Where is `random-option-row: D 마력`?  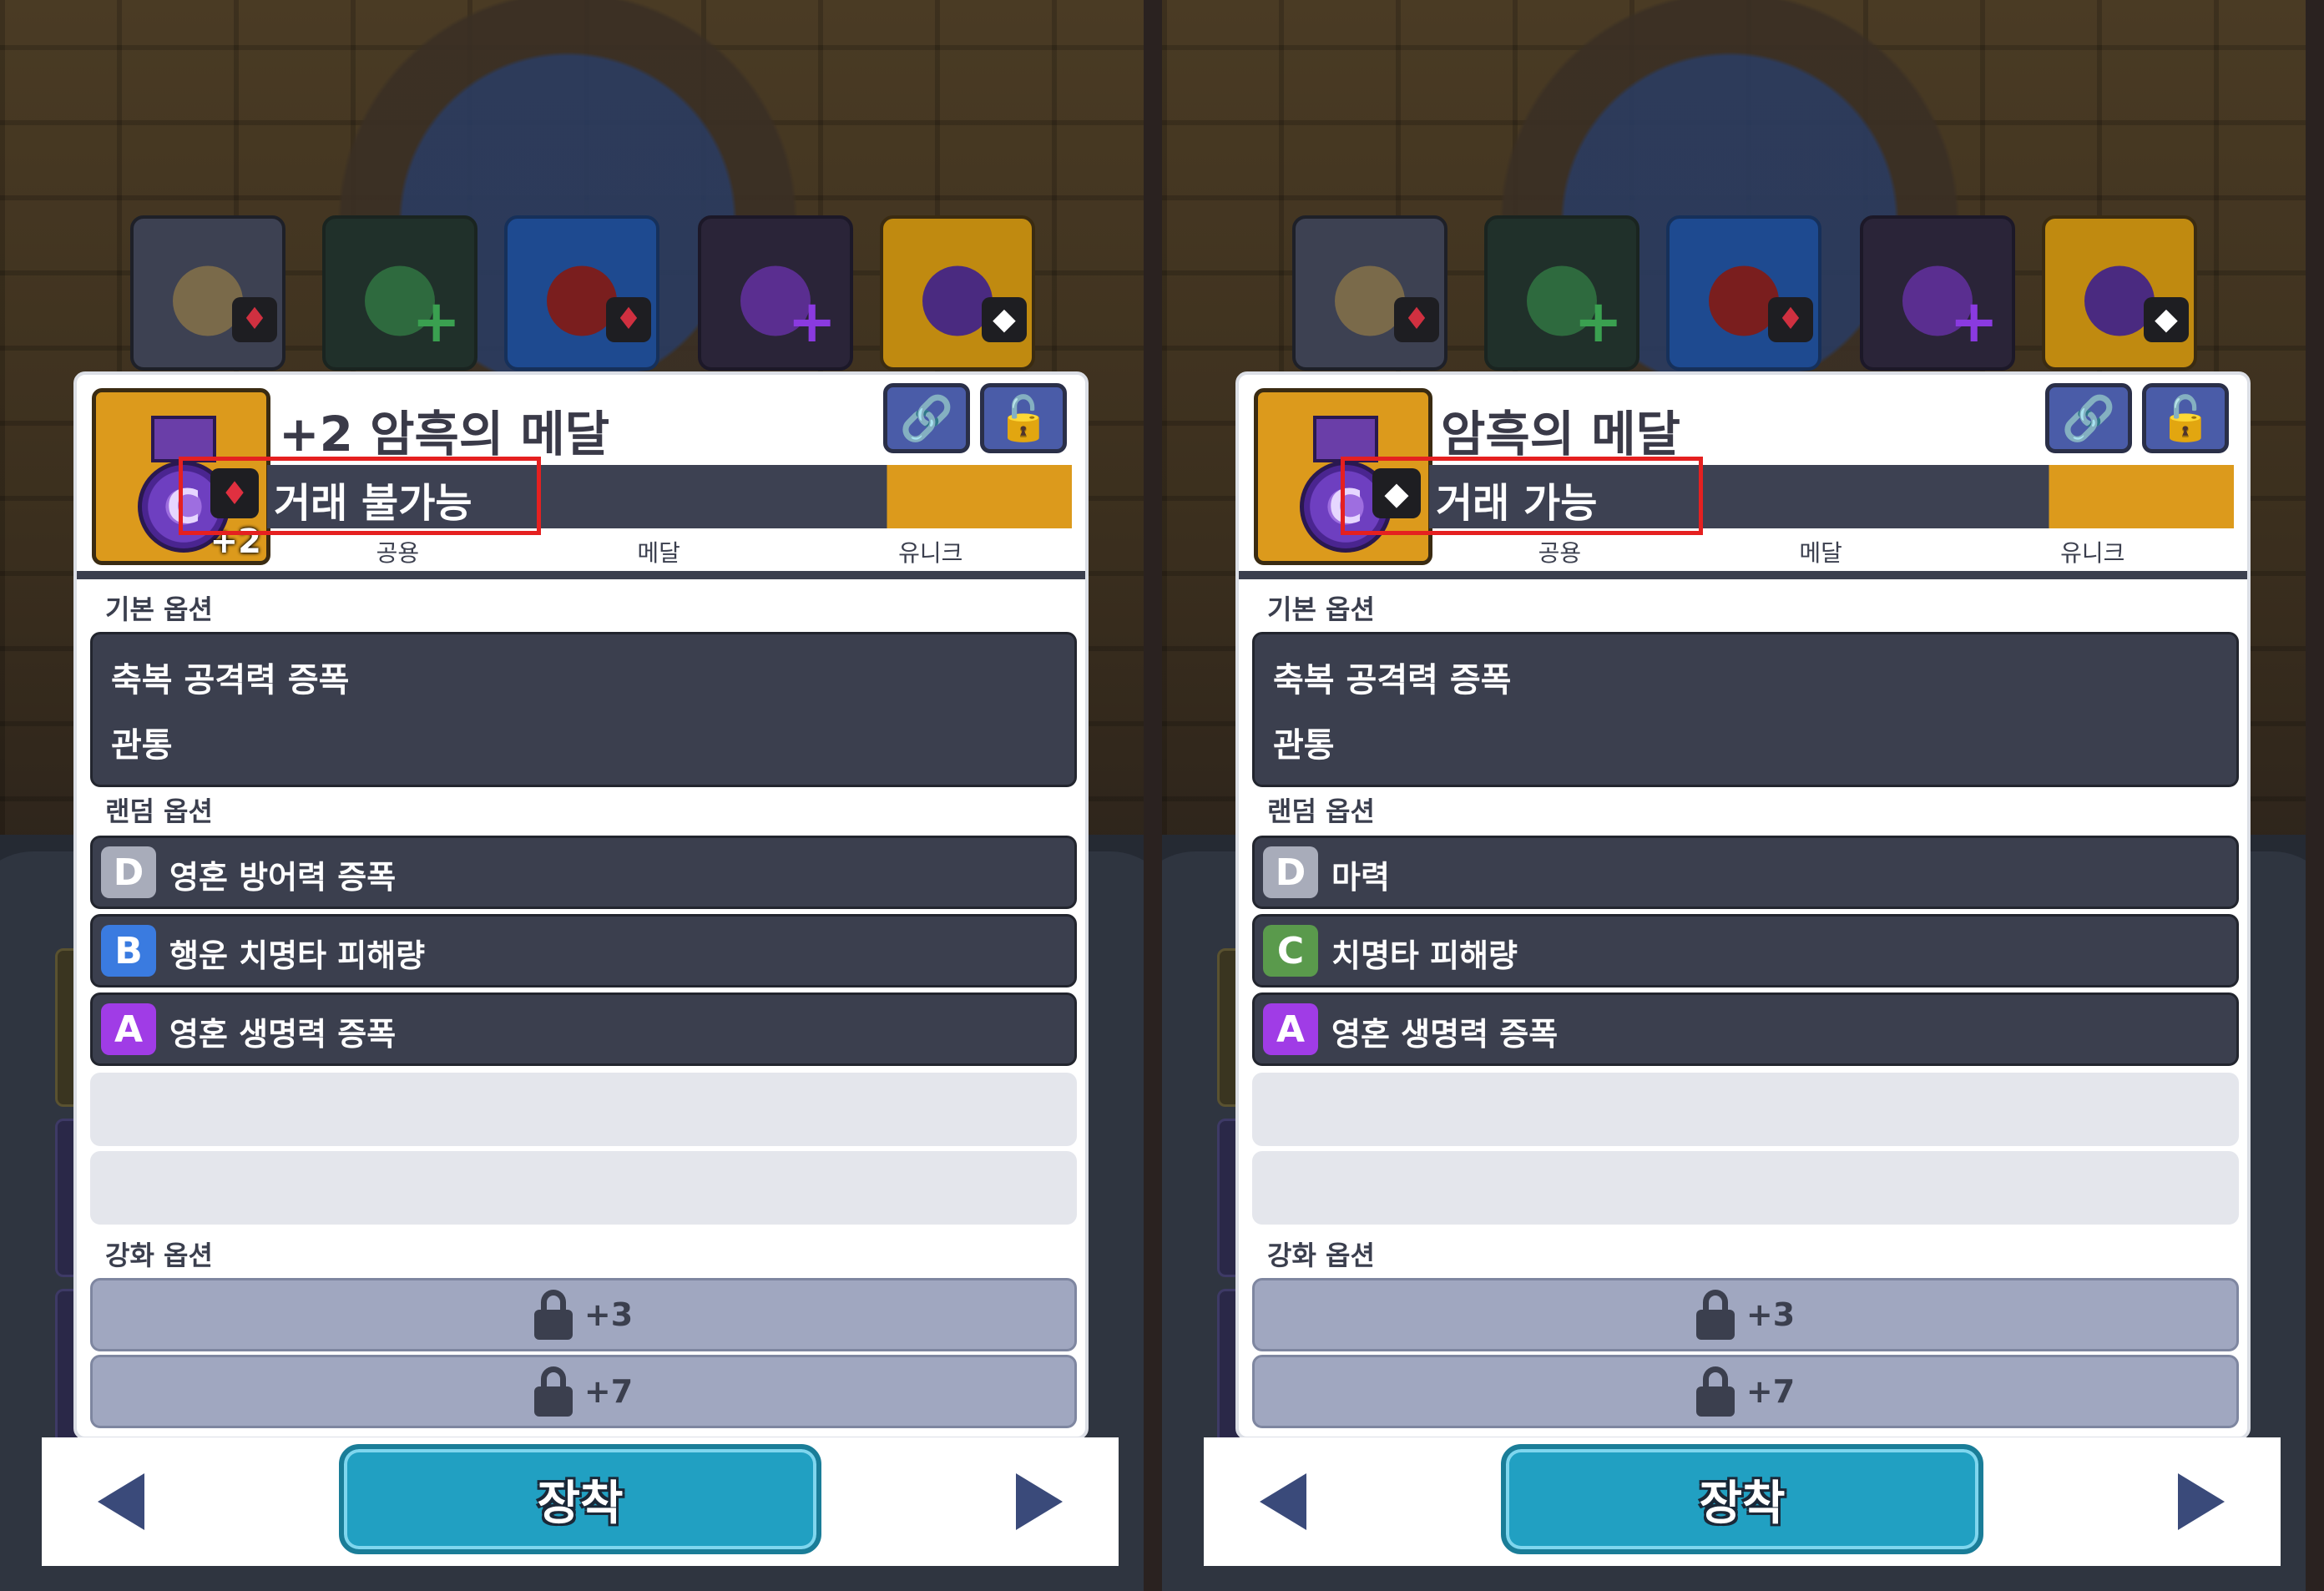 random-option-row: D 마력 is located at coordinates (1745, 872).